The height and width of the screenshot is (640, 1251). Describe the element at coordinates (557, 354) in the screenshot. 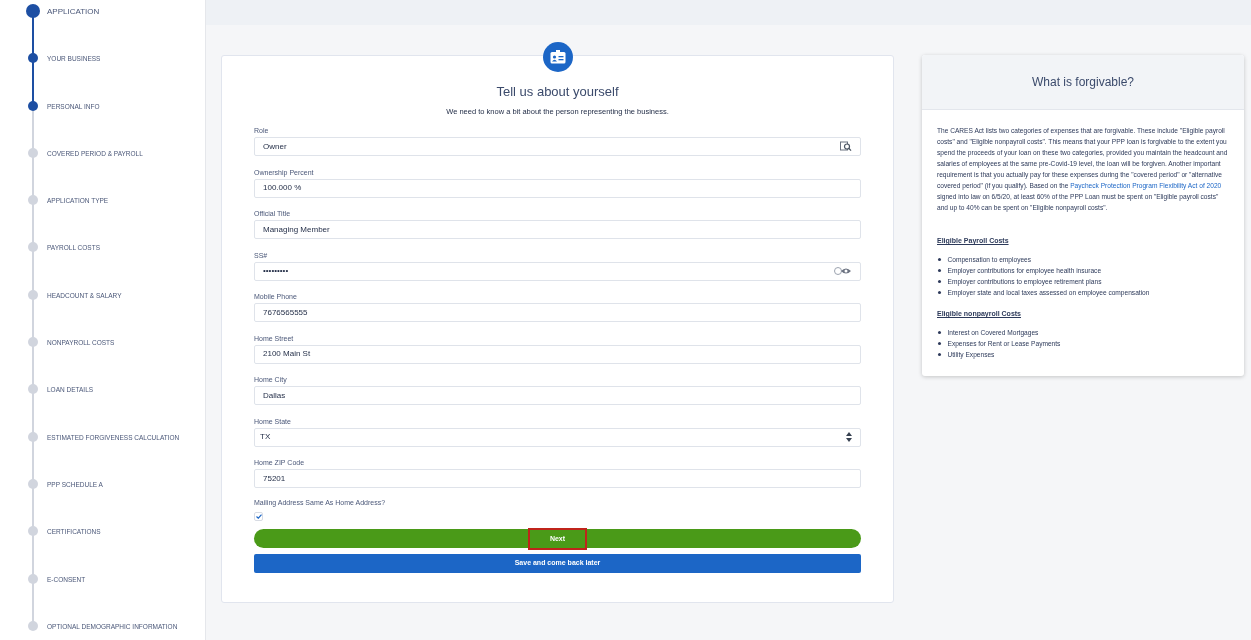

I see `input-field: 2100 Main St` at that location.